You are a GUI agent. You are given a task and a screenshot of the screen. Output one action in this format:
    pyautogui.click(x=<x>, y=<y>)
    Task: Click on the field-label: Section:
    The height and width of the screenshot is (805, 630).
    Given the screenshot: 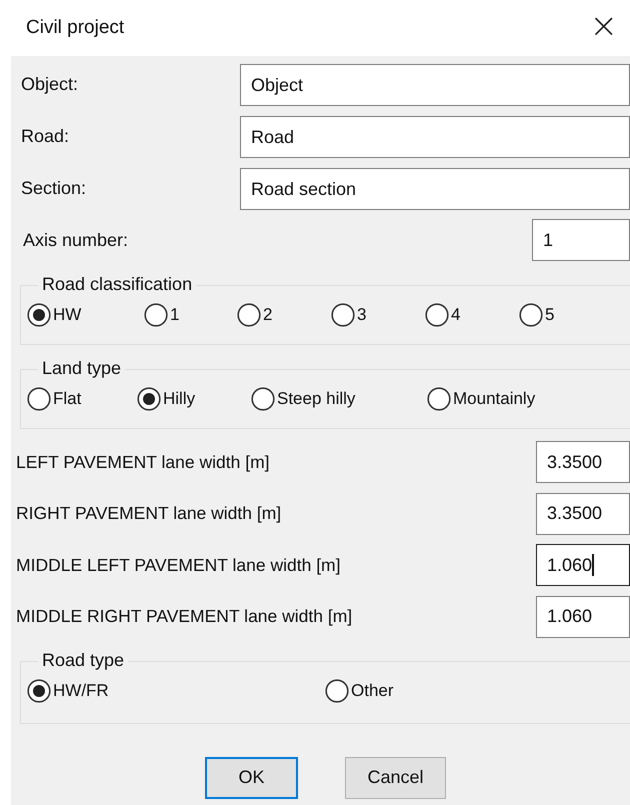 What is the action you would take?
    pyautogui.click(x=53, y=188)
    